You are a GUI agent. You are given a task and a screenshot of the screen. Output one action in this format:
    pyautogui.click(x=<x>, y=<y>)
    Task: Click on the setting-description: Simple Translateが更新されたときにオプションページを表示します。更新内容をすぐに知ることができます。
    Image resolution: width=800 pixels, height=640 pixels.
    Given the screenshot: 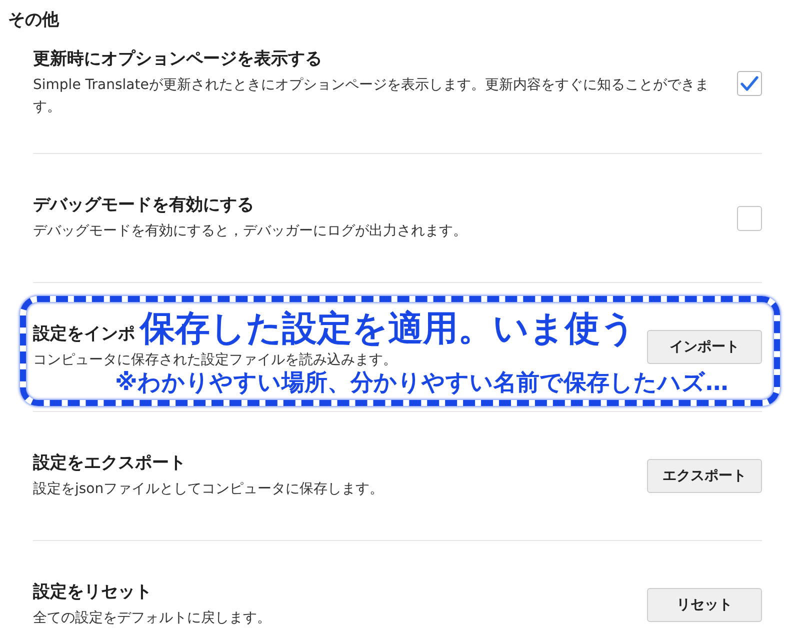 What is the action you would take?
    pyautogui.click(x=371, y=96)
    